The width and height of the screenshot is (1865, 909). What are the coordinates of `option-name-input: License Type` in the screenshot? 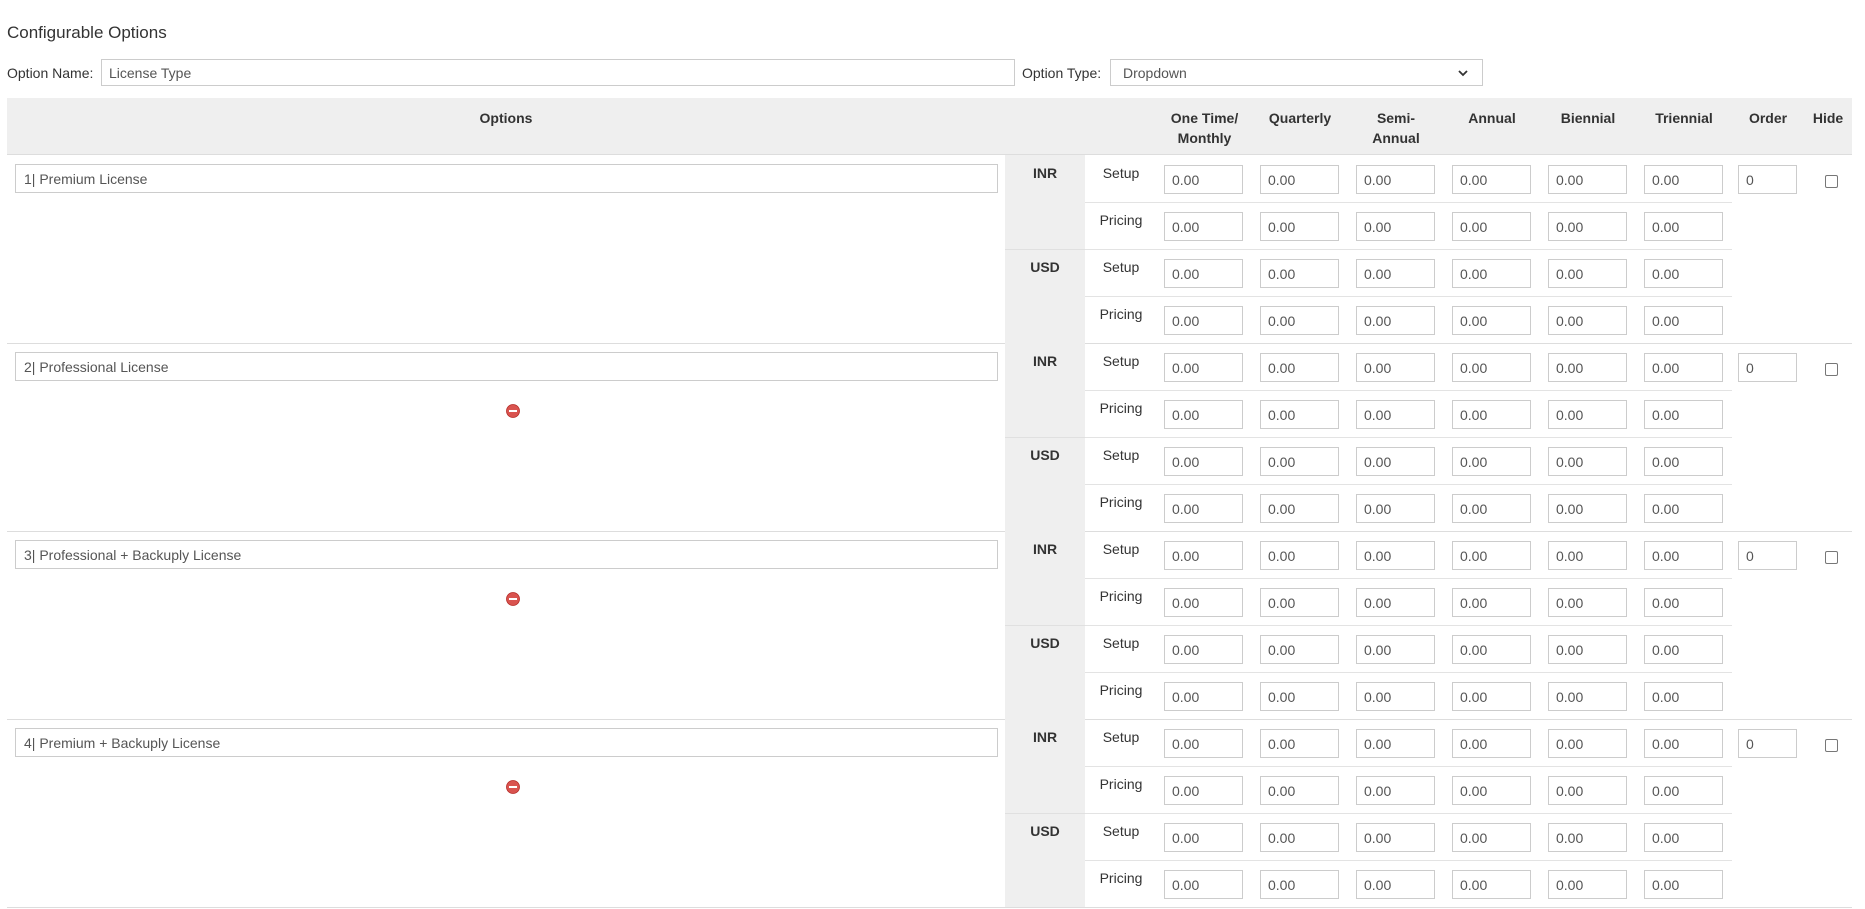 It's located at (558, 72).